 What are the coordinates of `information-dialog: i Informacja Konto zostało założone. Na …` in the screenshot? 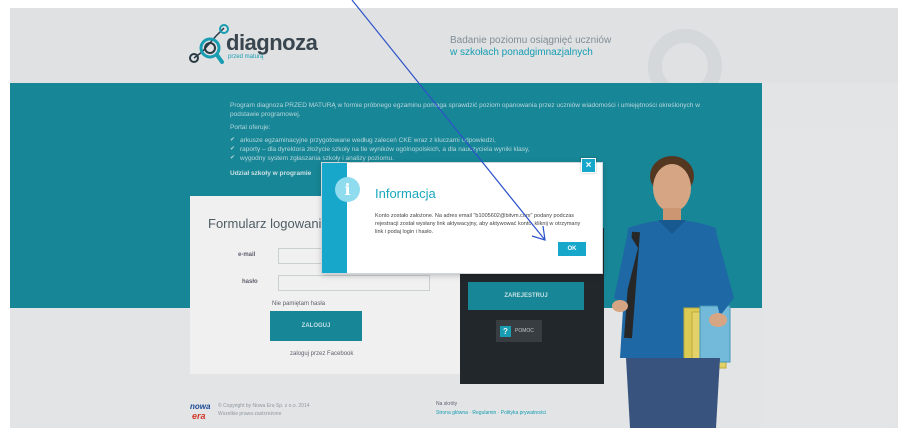 It's located at (462, 218).